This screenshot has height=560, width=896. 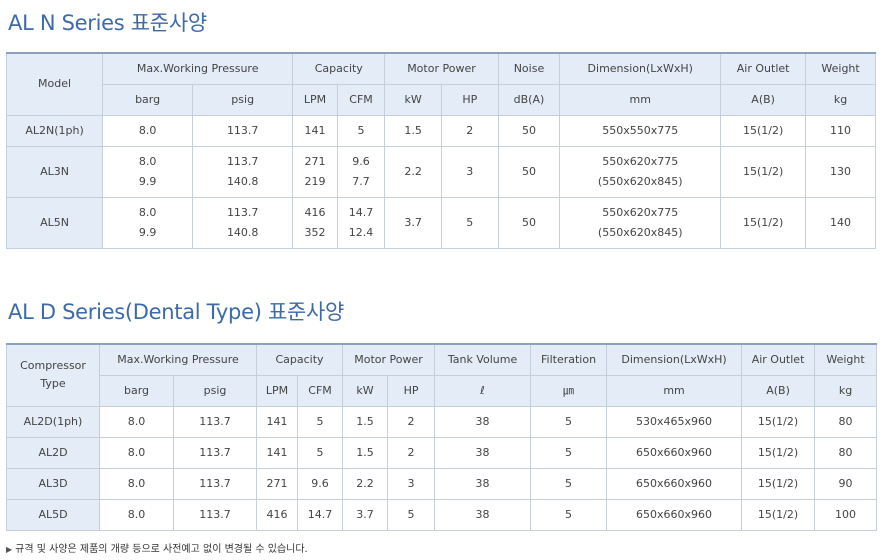 What do you see at coordinates (176, 312) in the screenshot?
I see `section-title-al-d-series: AL D Series(Dental Type) 표준사양` at bounding box center [176, 312].